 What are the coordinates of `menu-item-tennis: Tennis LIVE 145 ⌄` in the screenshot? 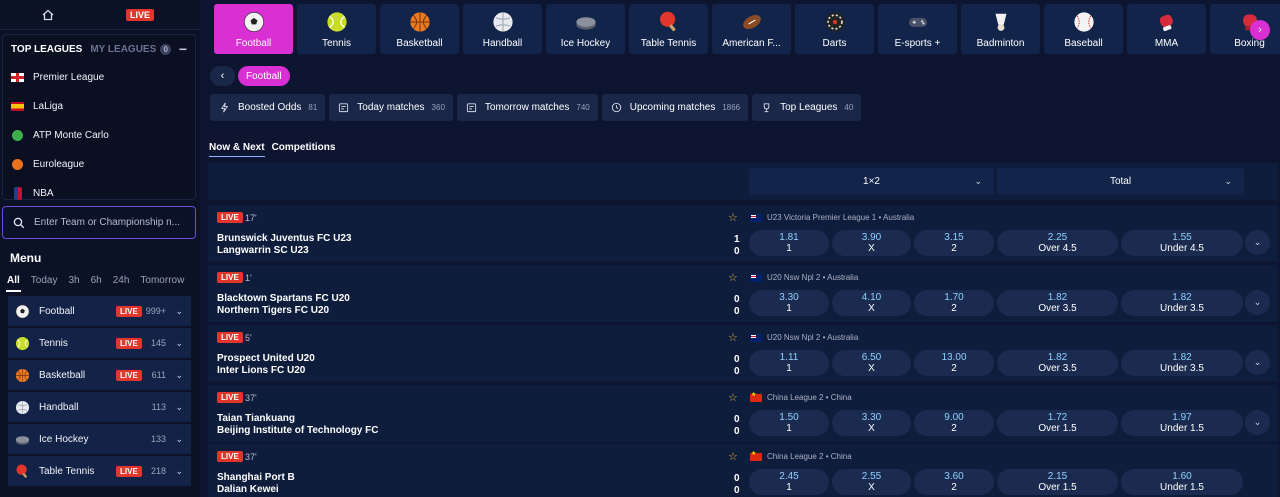 It's located at (99, 343).